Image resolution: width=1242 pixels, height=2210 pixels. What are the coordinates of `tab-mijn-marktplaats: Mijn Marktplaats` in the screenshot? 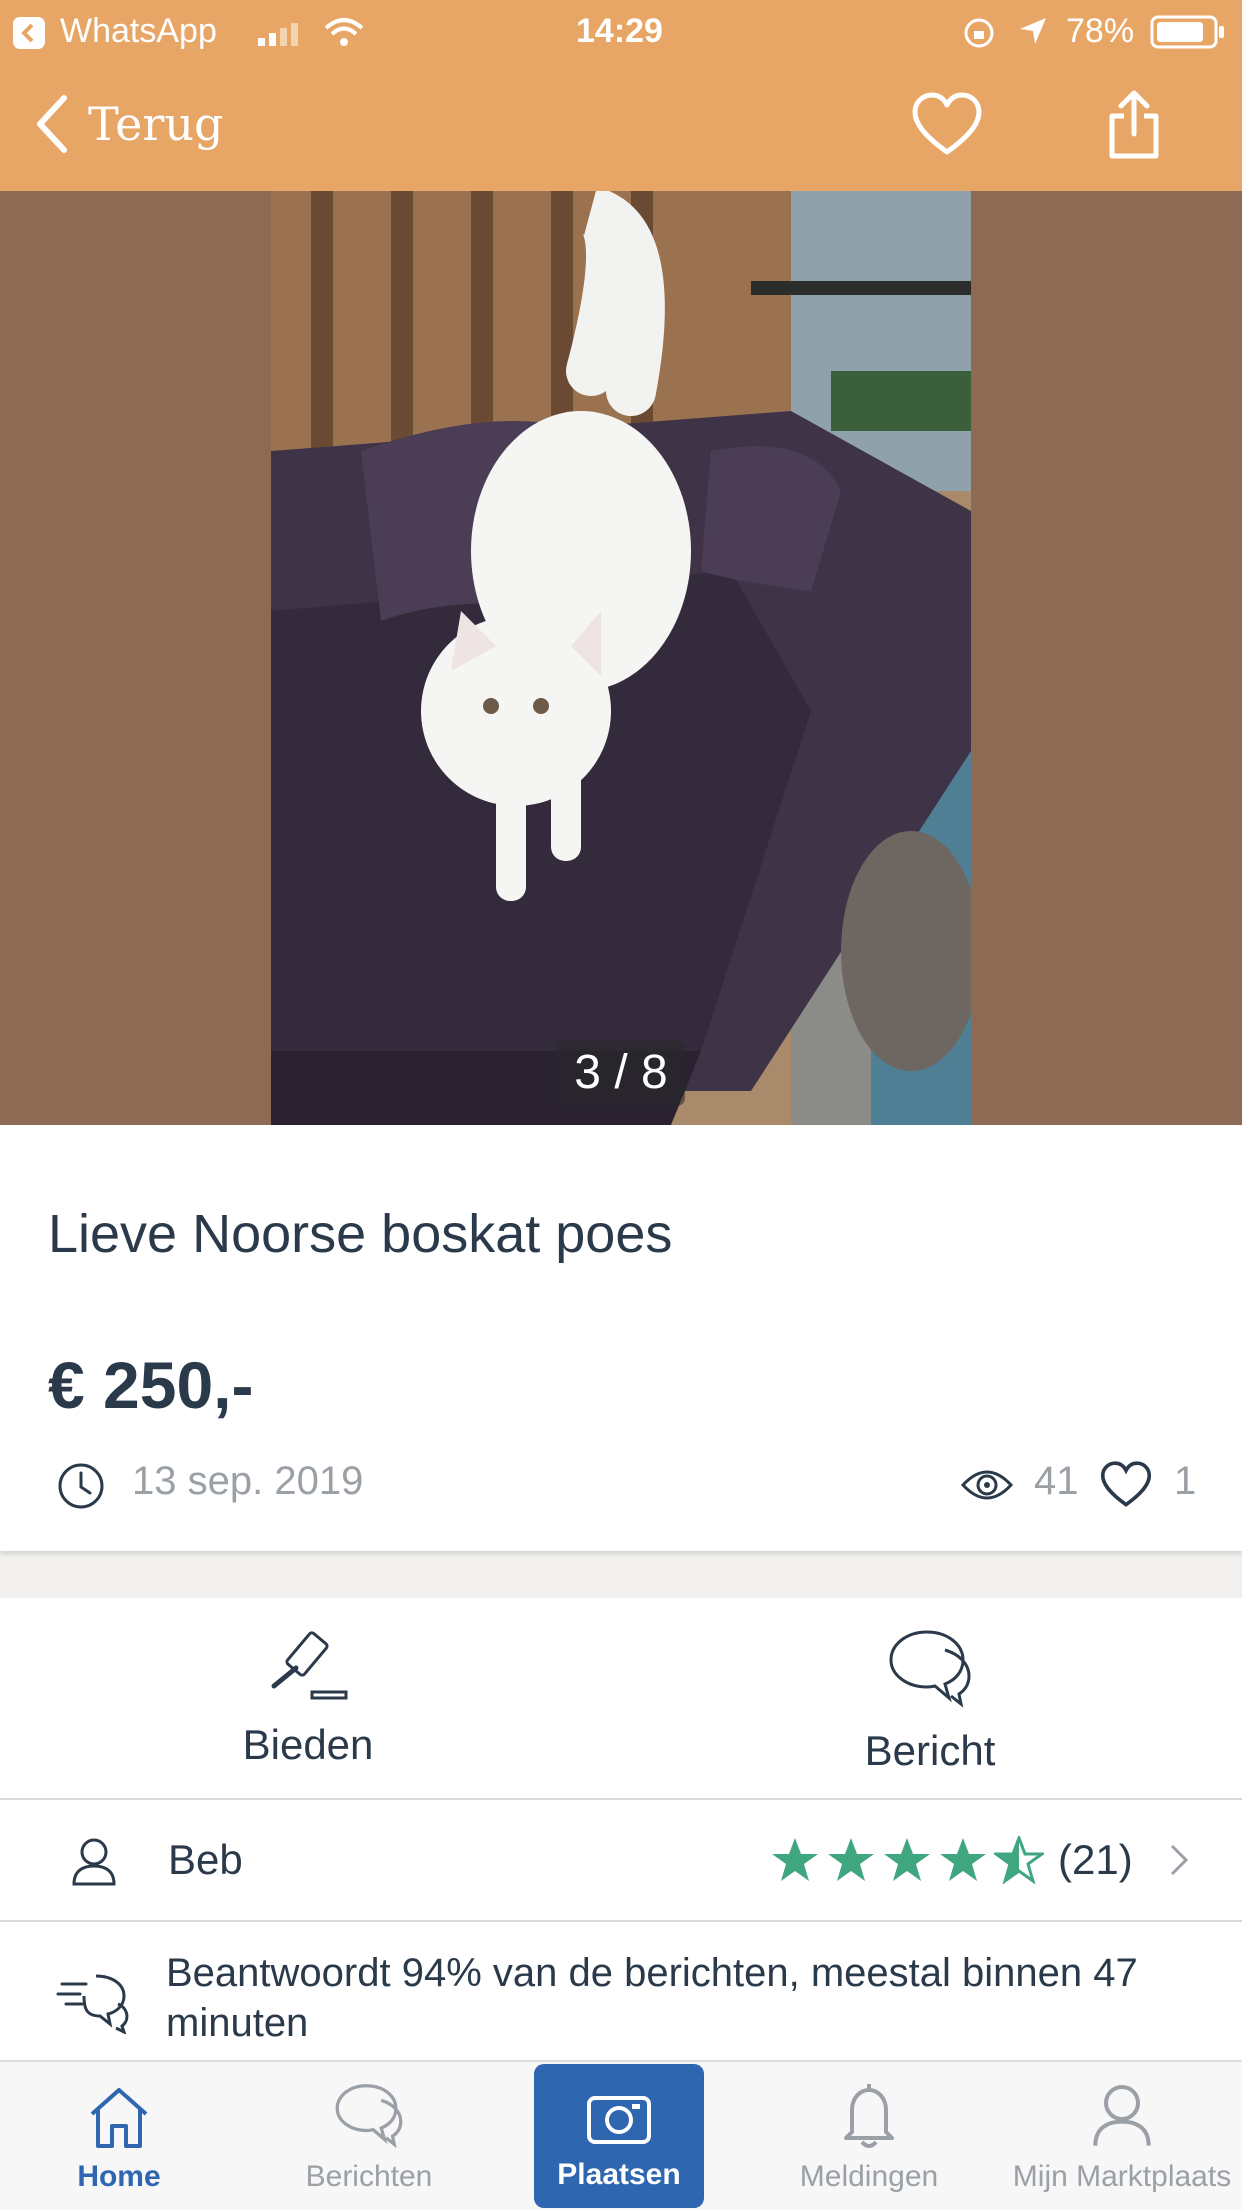 It's located at (1122, 2136).